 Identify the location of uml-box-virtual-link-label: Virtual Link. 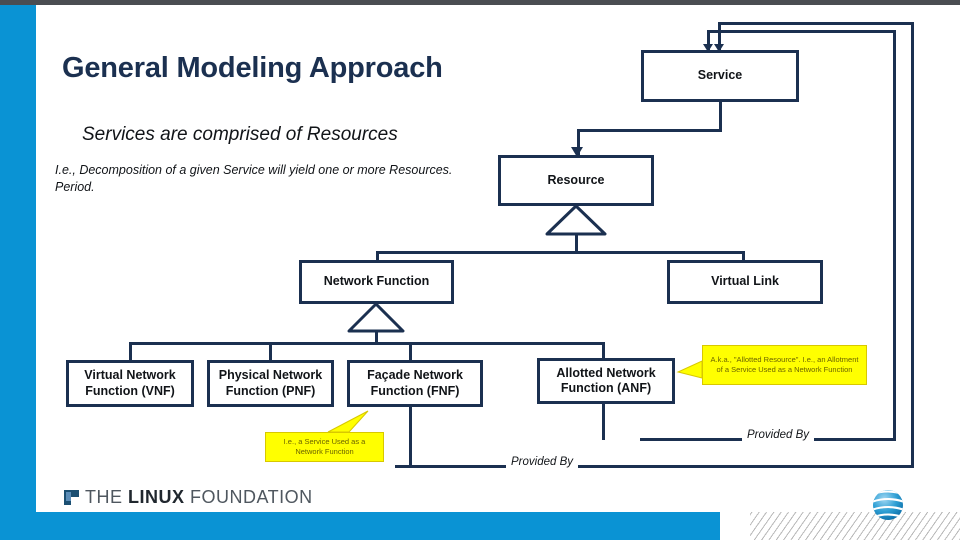
(745, 281).